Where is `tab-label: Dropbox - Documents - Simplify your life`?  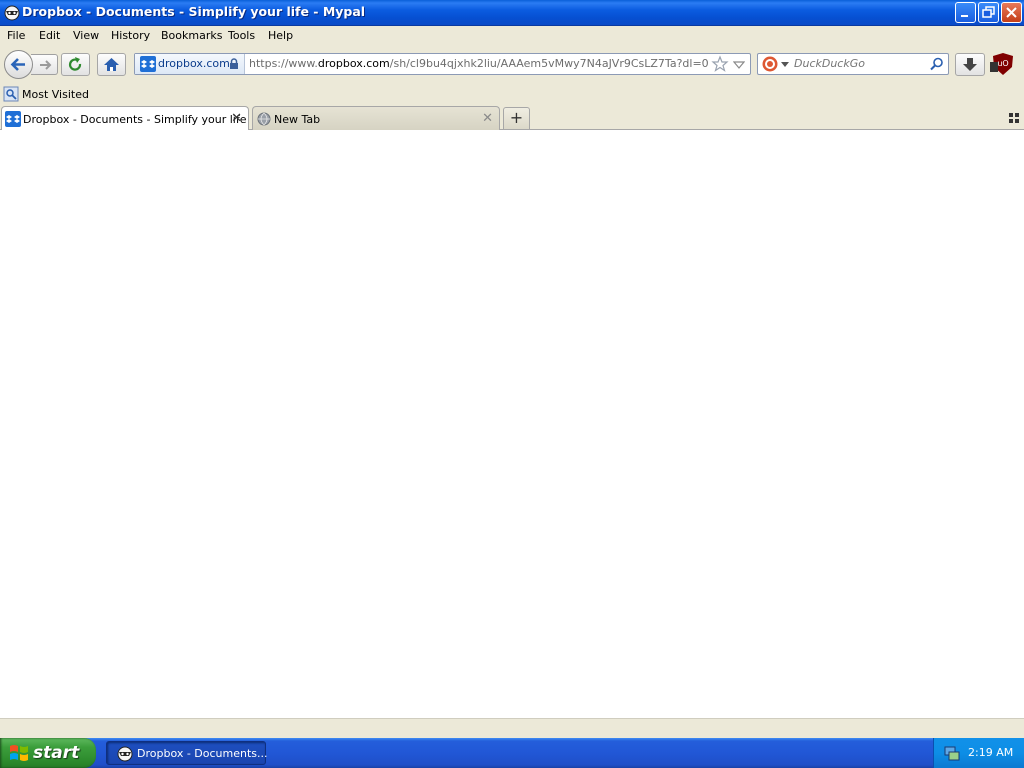 tab-label: Dropbox - Documents - Simplify your life is located at coordinates (135, 119).